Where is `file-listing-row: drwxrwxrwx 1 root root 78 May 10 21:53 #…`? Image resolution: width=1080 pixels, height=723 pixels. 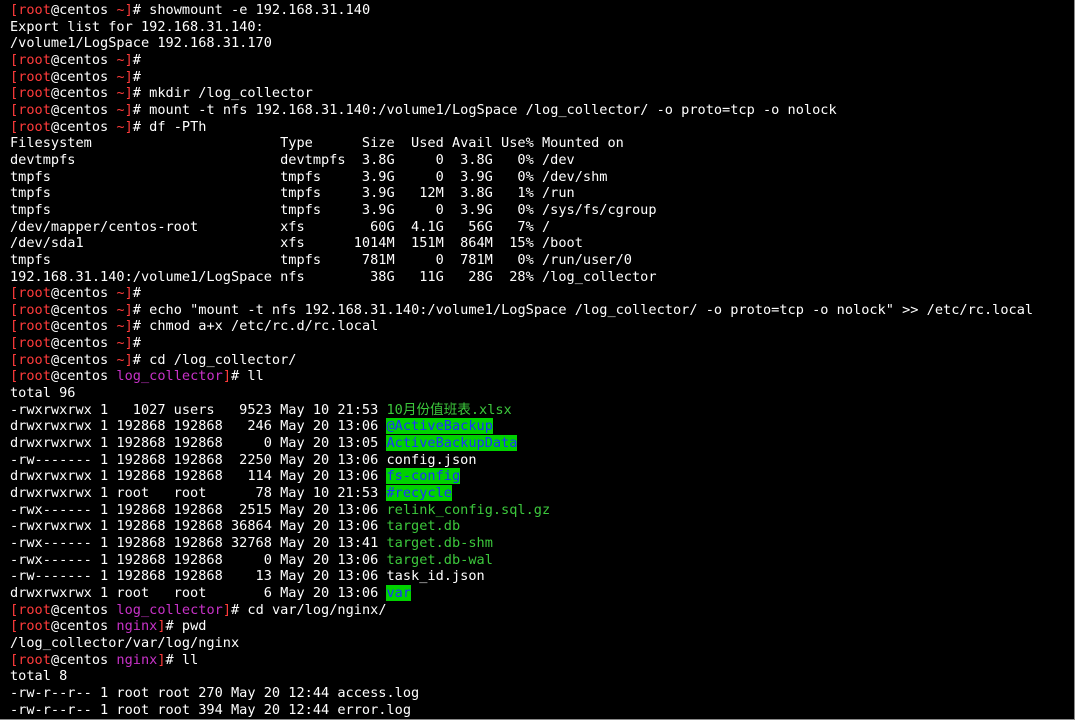
file-listing-row: drwxrwxrwx 1 root root 78 May 10 21:53 #… is located at coordinates (542, 493).